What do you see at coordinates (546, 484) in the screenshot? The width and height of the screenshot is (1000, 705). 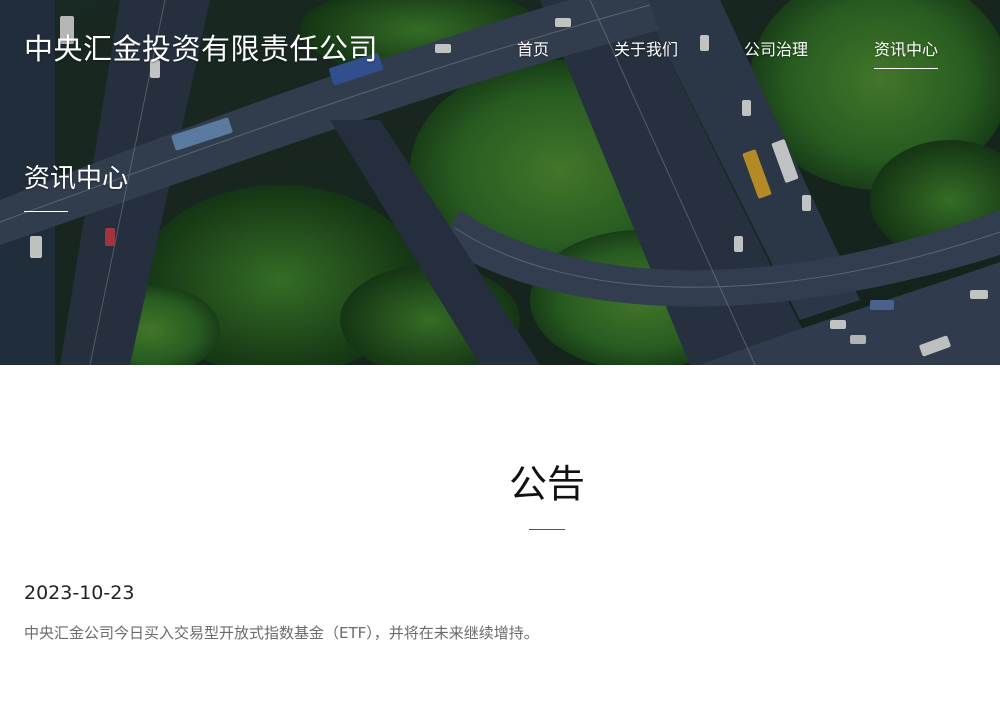 I see `section-title: 公告` at bounding box center [546, 484].